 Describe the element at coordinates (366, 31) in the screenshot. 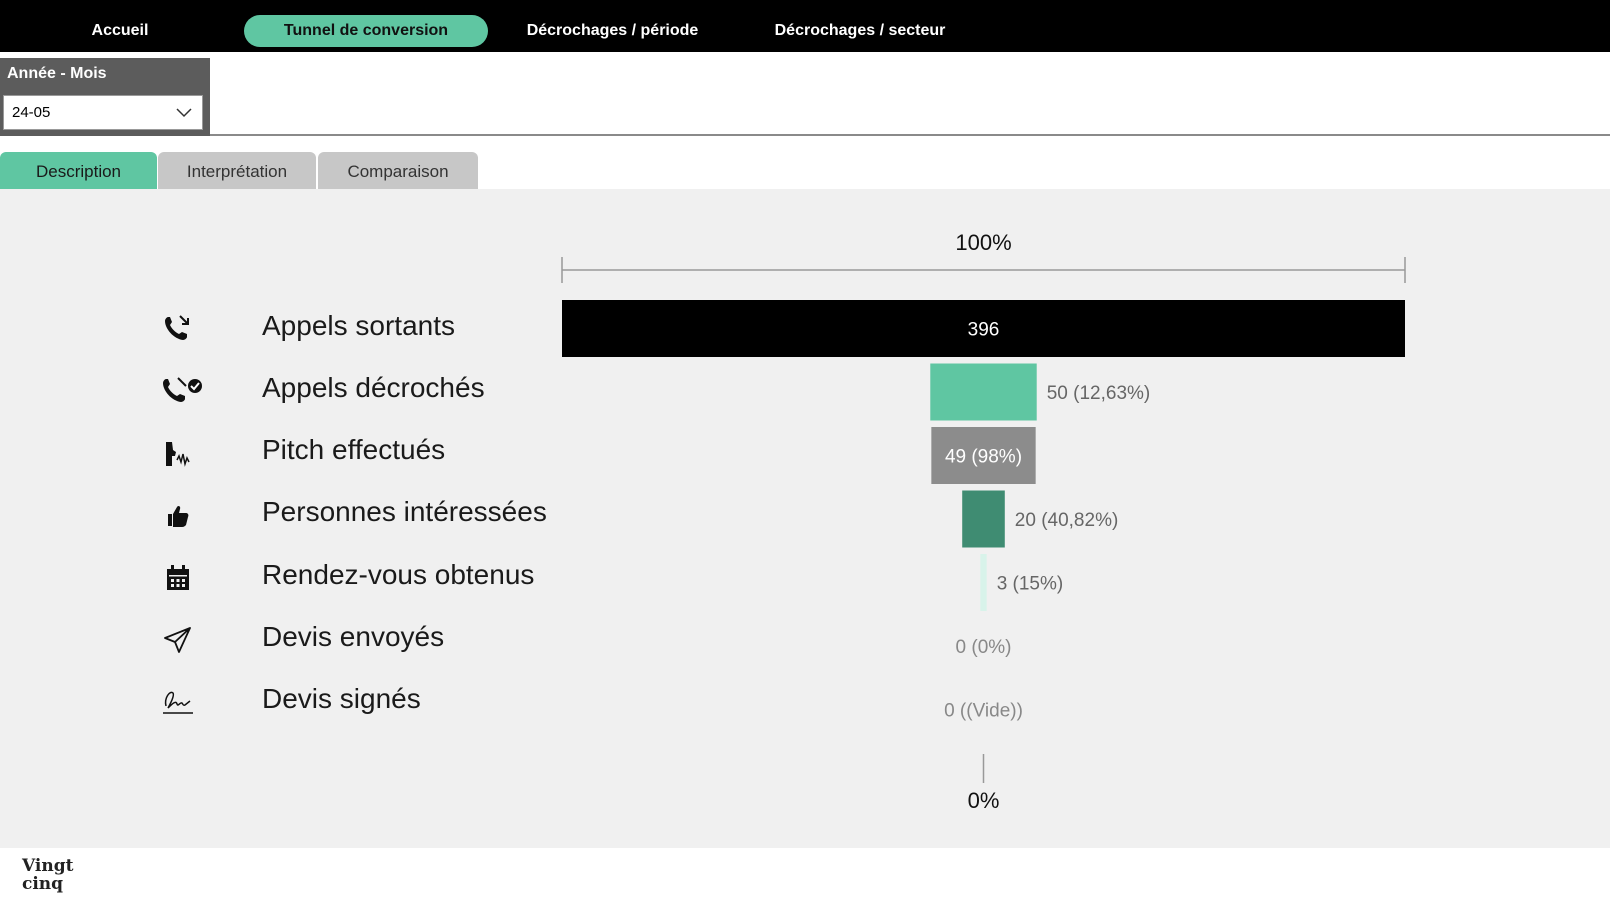

I see `nav-tunnel-de-conversion: Tunnel de conversion` at that location.